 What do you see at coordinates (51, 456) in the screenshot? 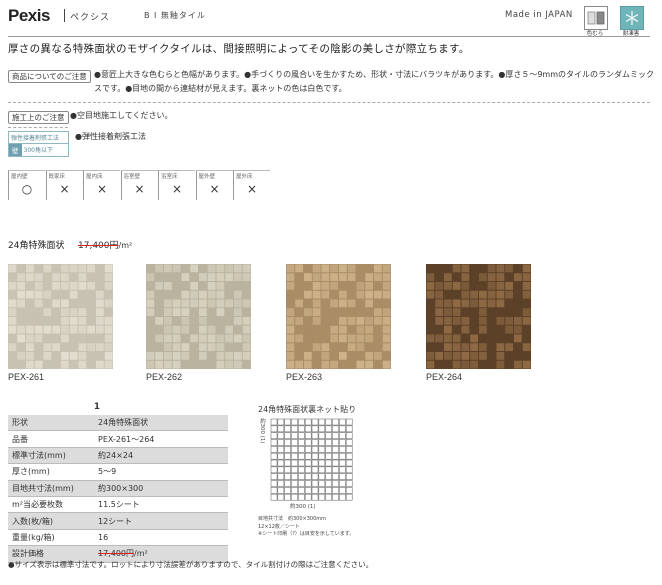
I see `spec-label: 標準寸法(mm)` at bounding box center [51, 456].